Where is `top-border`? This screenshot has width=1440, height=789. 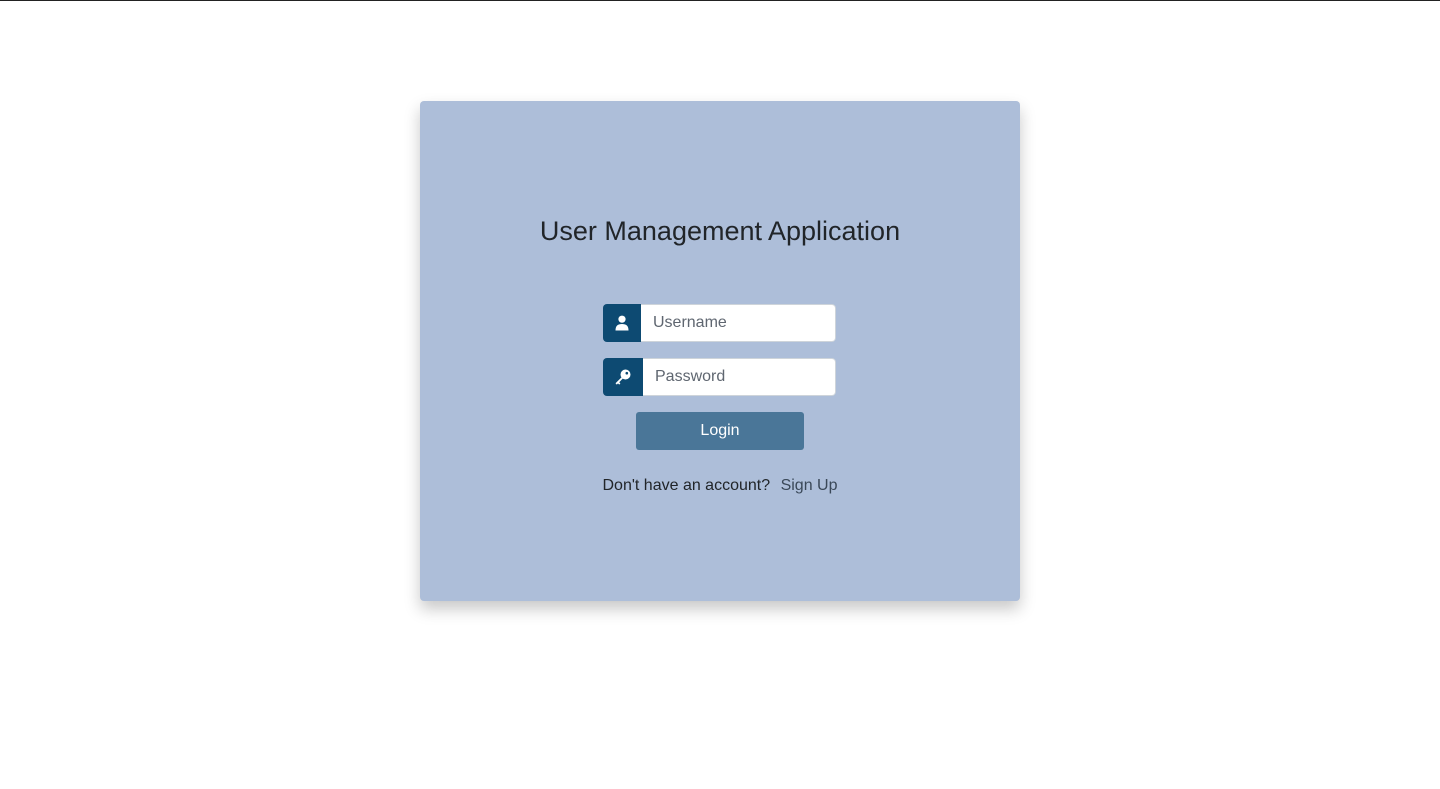
top-border is located at coordinates (720, 0).